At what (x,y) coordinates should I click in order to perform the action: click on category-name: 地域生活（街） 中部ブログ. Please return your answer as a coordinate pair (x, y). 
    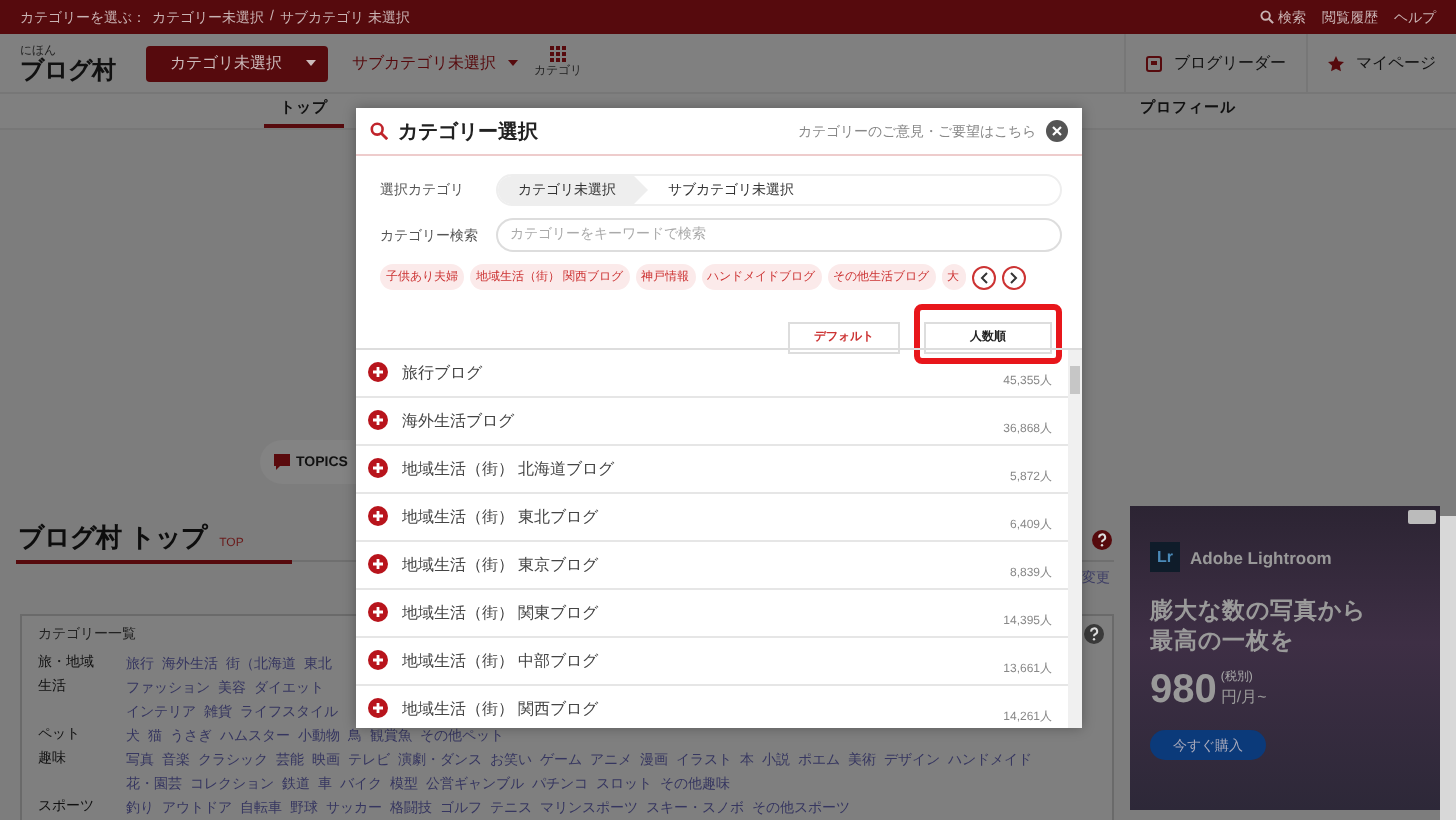
    Looking at the image, I should click on (500, 661).